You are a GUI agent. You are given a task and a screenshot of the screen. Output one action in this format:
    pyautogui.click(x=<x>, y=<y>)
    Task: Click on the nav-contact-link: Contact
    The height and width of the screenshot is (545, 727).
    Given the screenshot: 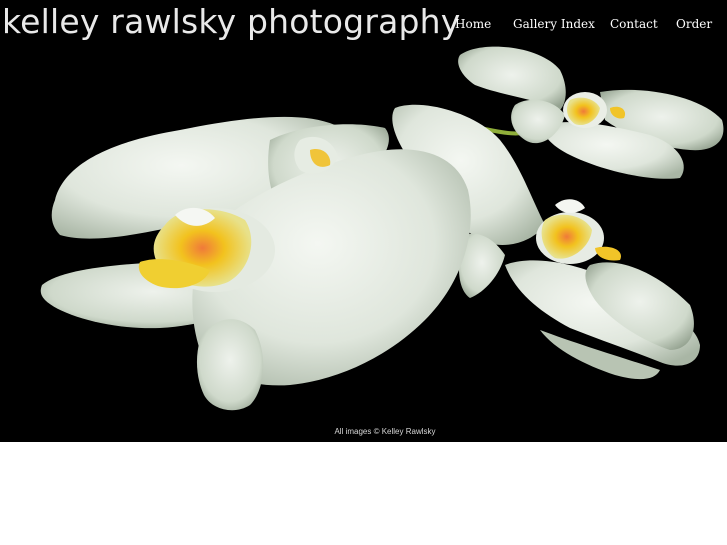 What is the action you would take?
    pyautogui.click(x=634, y=24)
    